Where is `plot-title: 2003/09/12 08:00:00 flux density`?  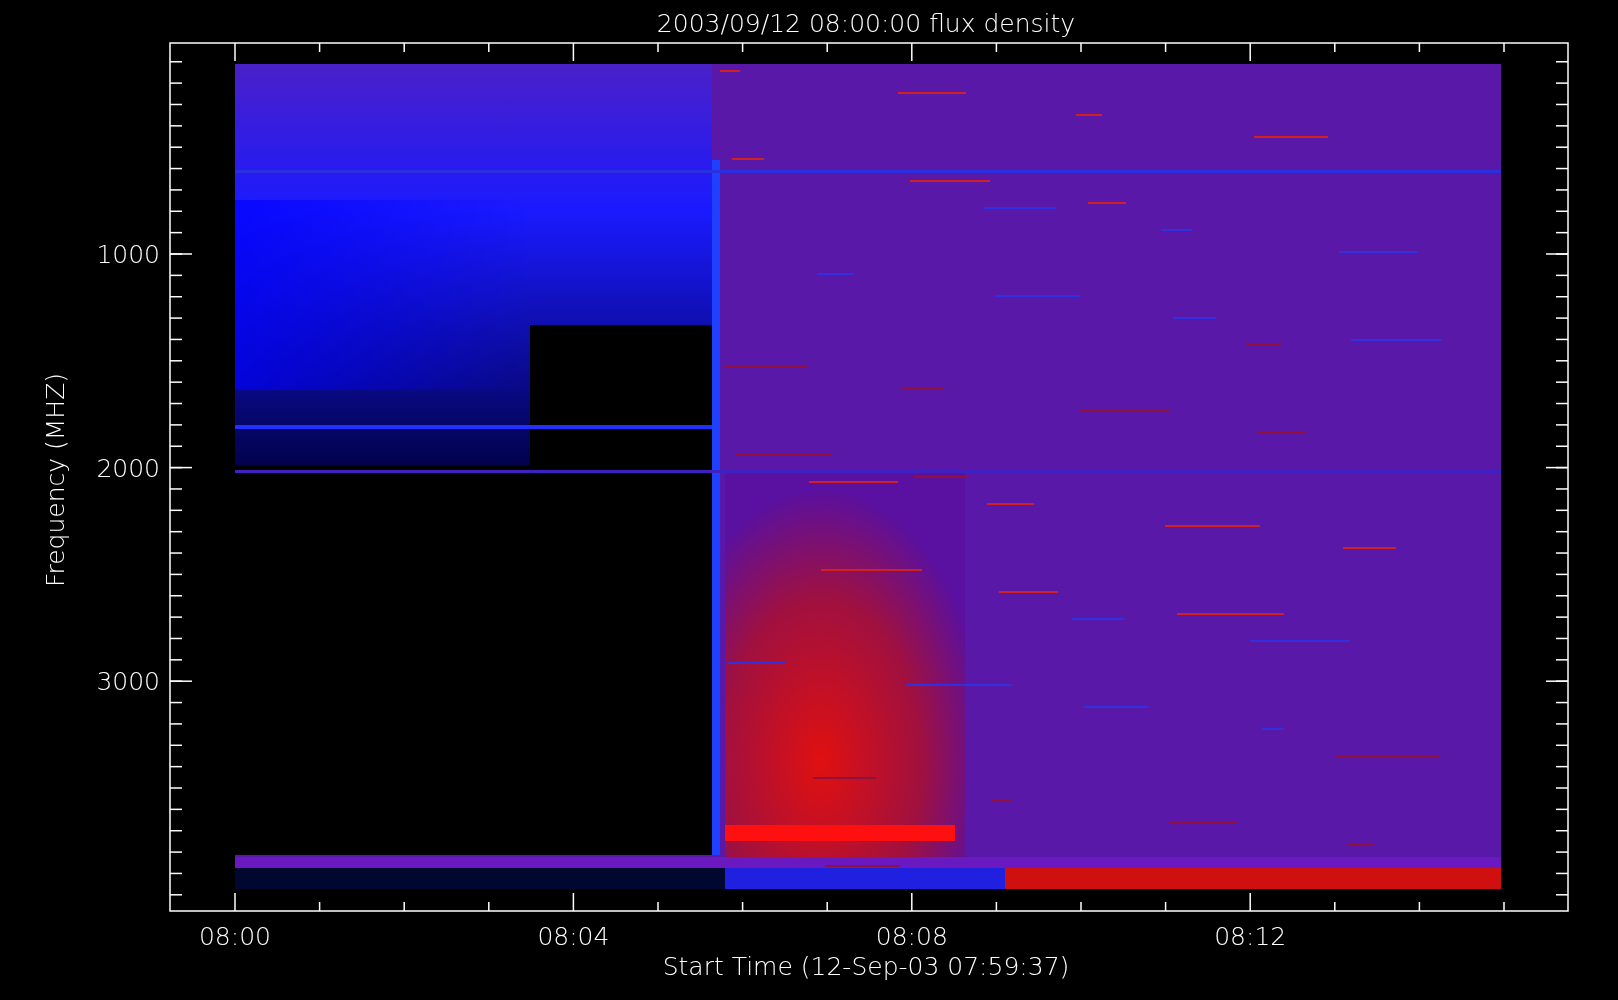
plot-title: 2003/09/12 08:00:00 flux density is located at coordinates (866, 23).